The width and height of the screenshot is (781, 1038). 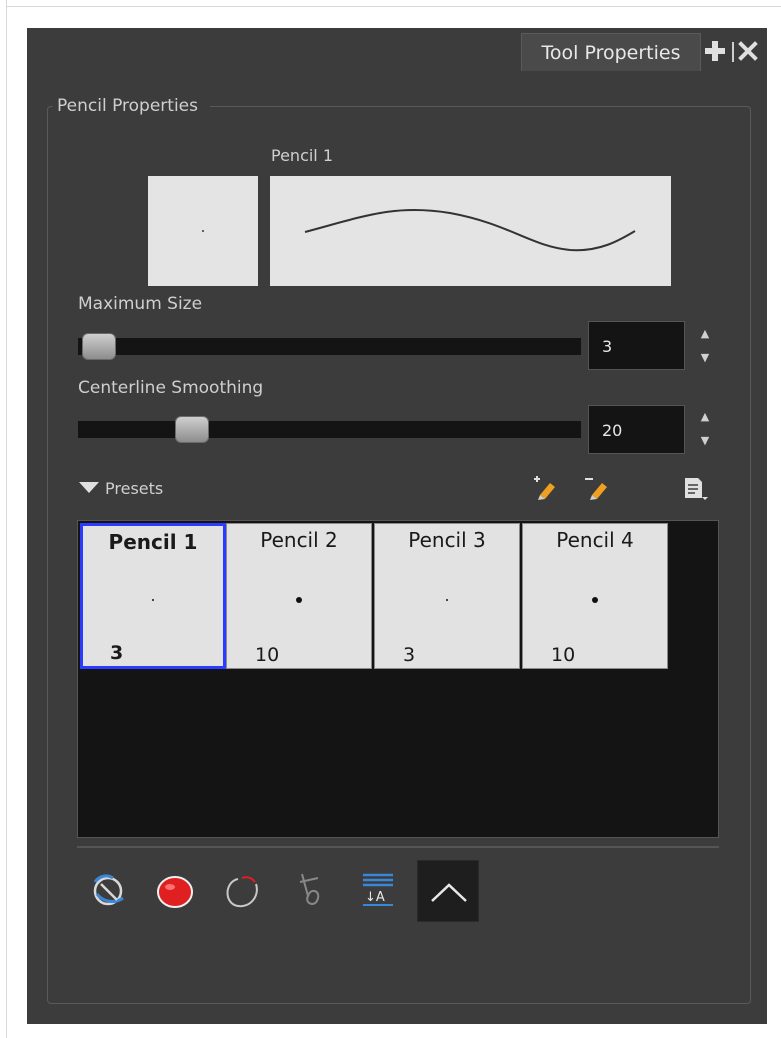 I want to click on collapse-triangle-icon, so click(x=89, y=487).